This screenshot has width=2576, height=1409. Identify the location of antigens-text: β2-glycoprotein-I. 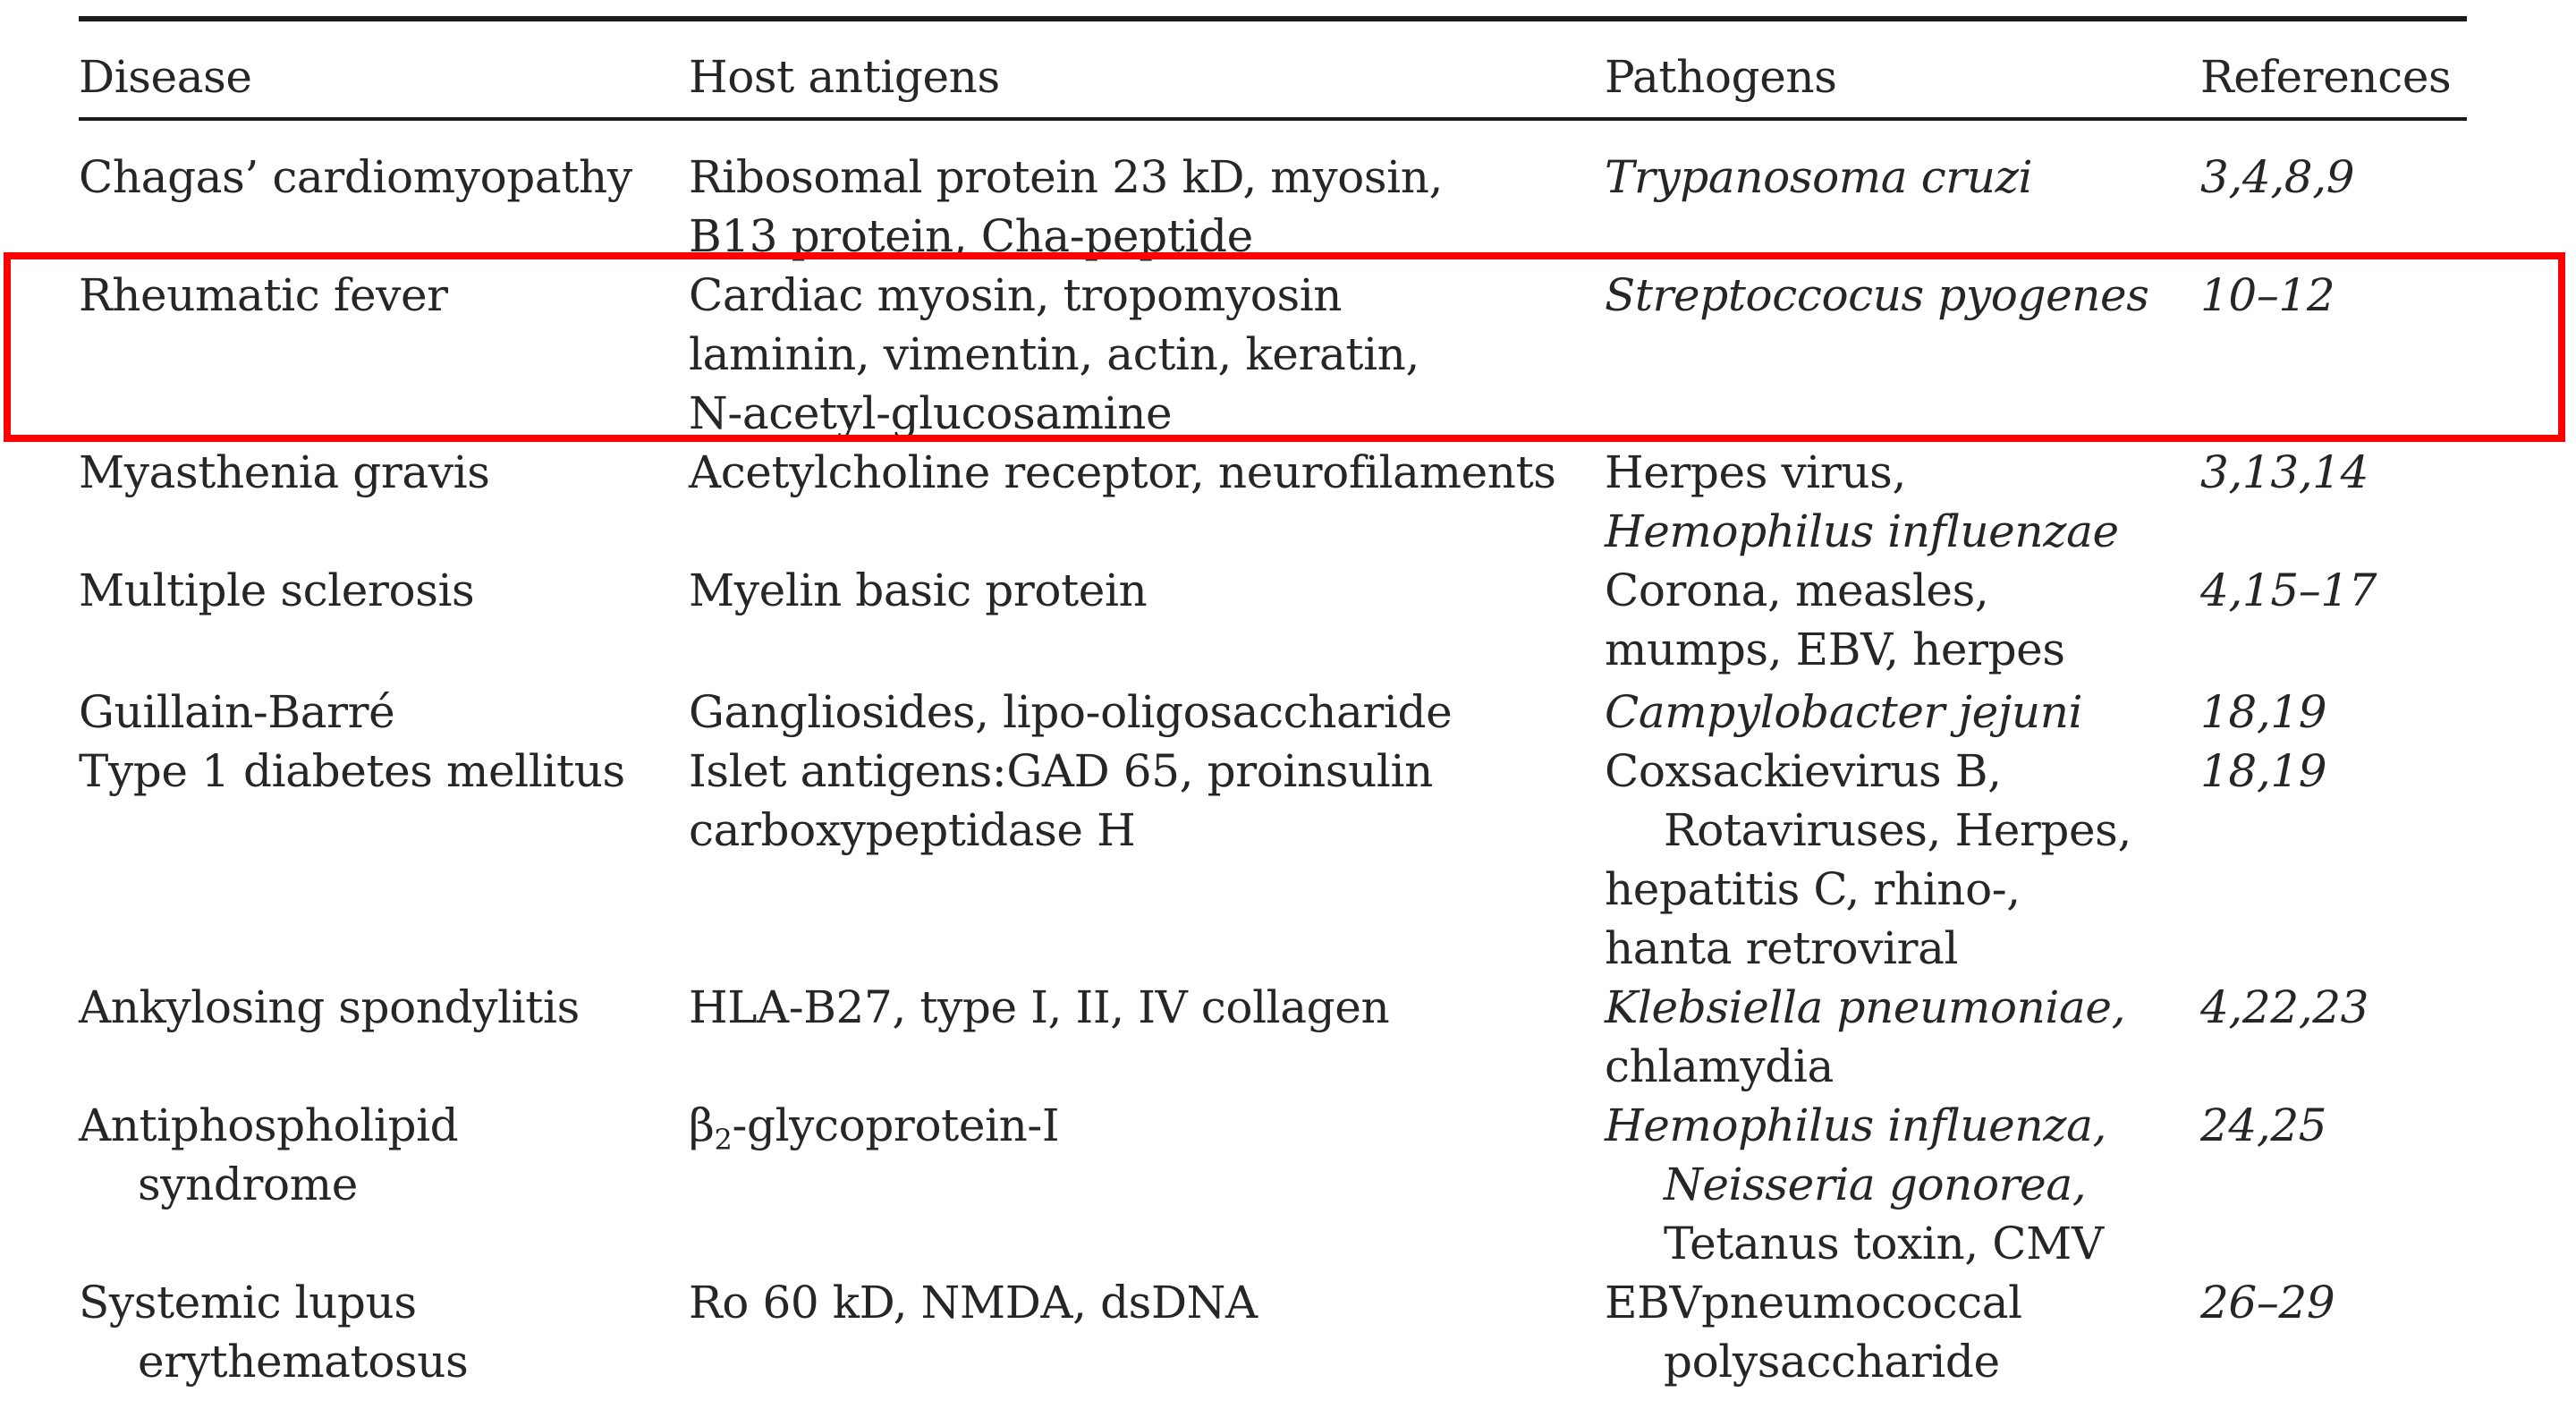
(874, 1127).